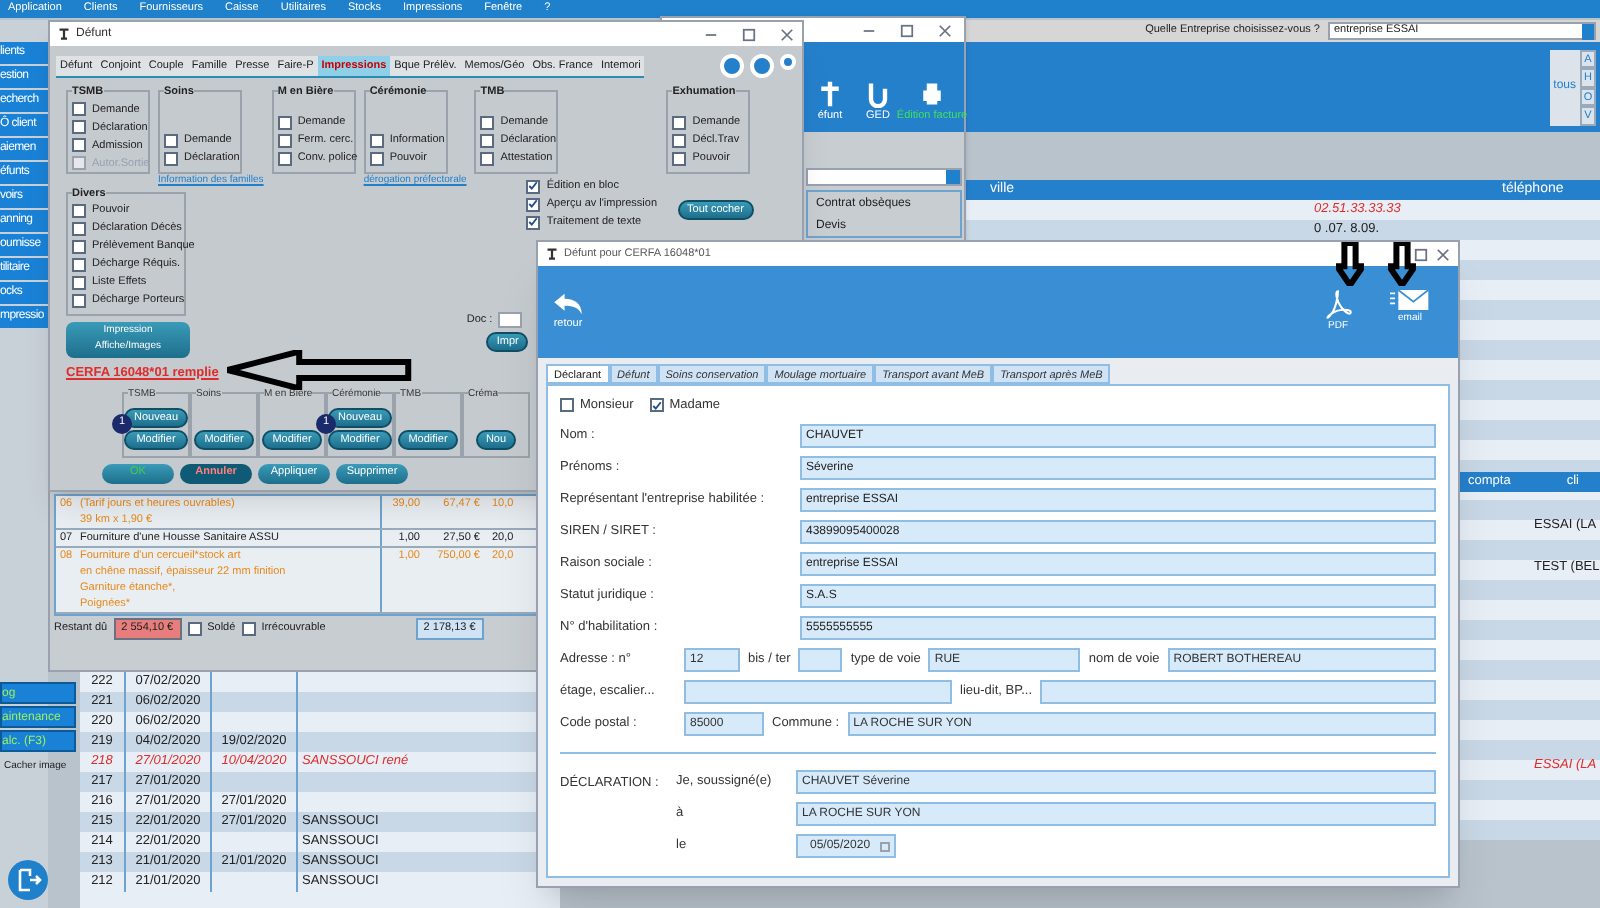 The height and width of the screenshot is (908, 1600). Describe the element at coordinates (510, 319) in the screenshot. I see `doc-field` at that location.